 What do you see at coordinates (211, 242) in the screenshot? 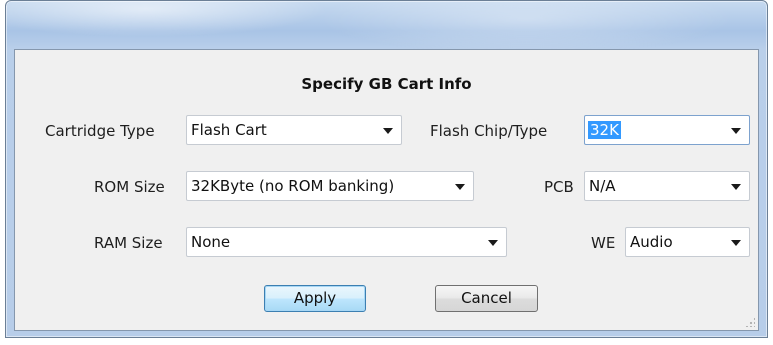
I see `ram-size-value: None` at bounding box center [211, 242].